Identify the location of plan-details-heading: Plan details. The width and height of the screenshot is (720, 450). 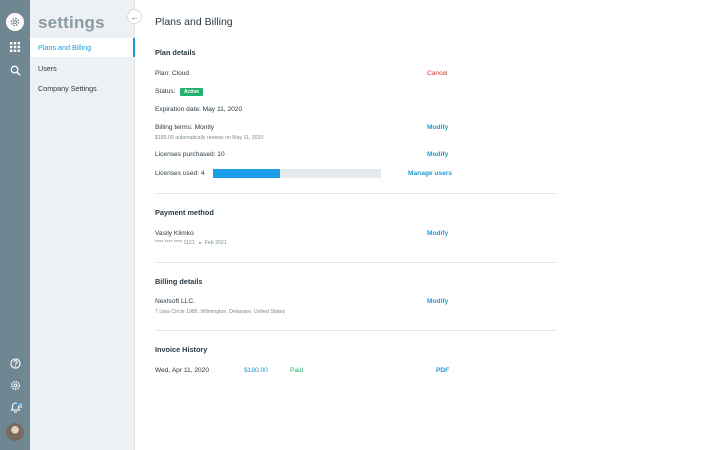
(175, 52).